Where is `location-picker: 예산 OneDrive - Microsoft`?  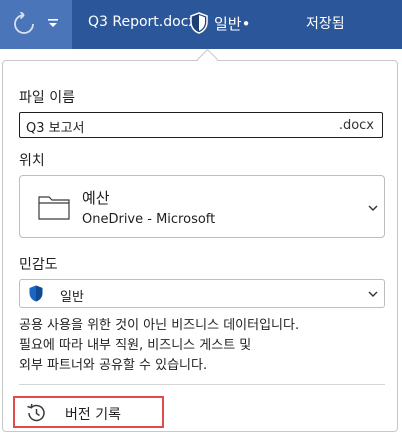
location-picker: 예산 OneDrive - Microsoft is located at coordinates (202, 206).